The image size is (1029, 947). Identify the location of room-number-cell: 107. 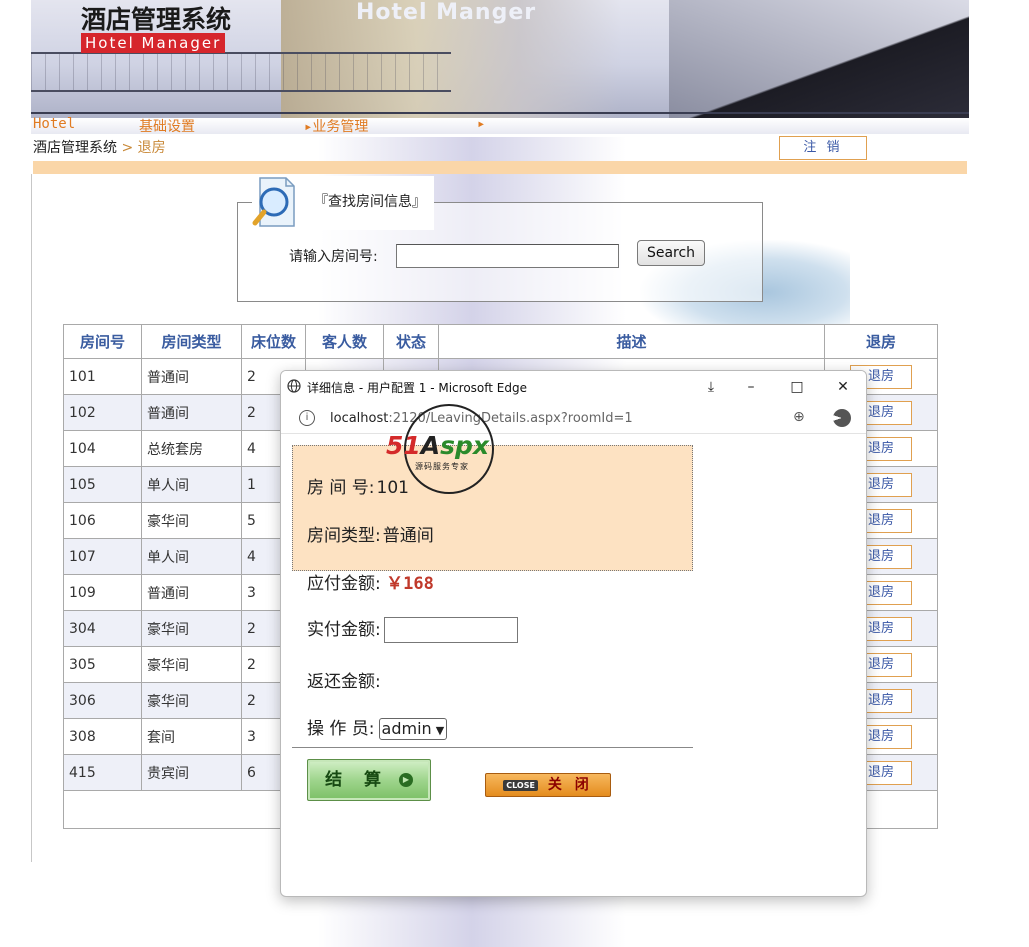
(102, 556).